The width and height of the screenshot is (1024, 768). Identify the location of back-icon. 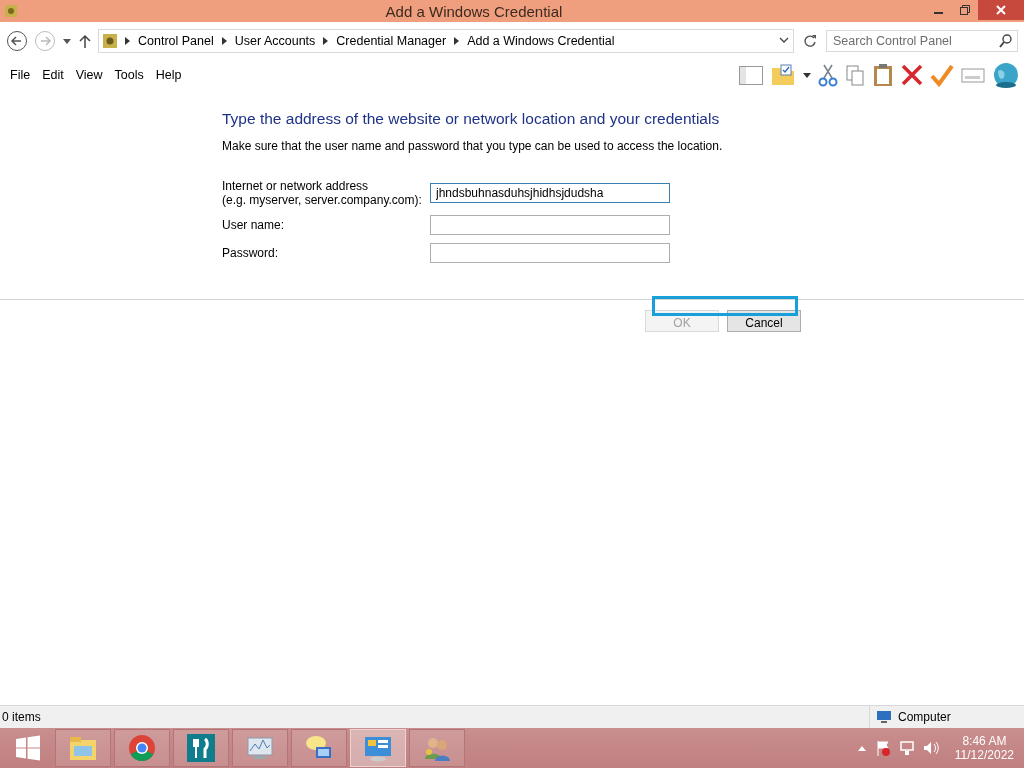
(17, 41).